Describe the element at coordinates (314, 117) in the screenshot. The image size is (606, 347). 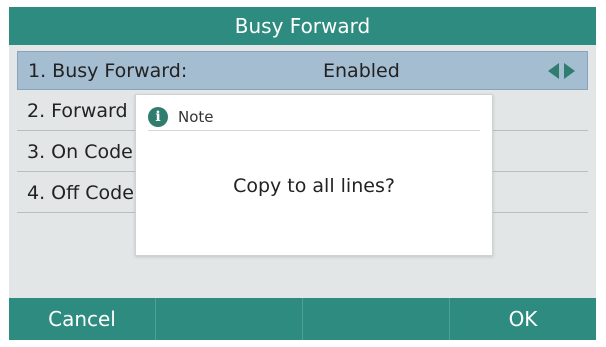
I see `dialog-header: i Note` at that location.